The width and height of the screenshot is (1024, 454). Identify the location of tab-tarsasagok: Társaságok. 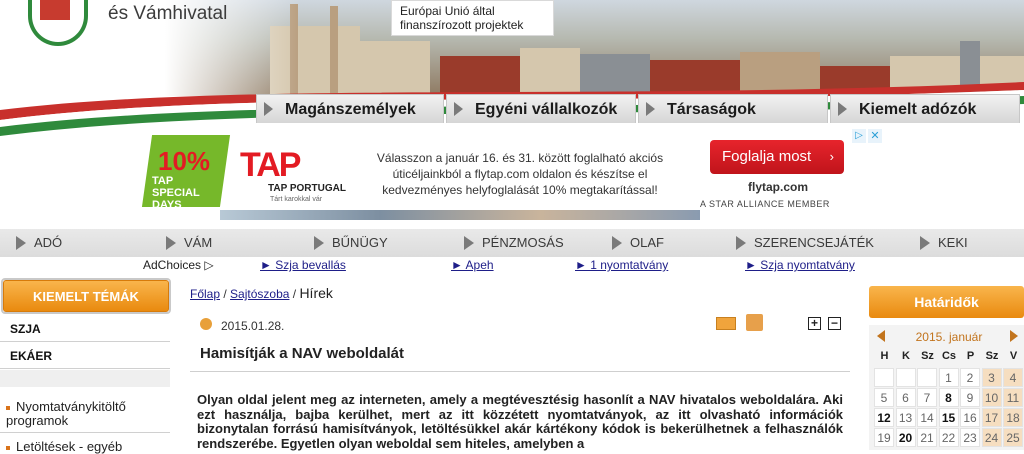
(733, 108).